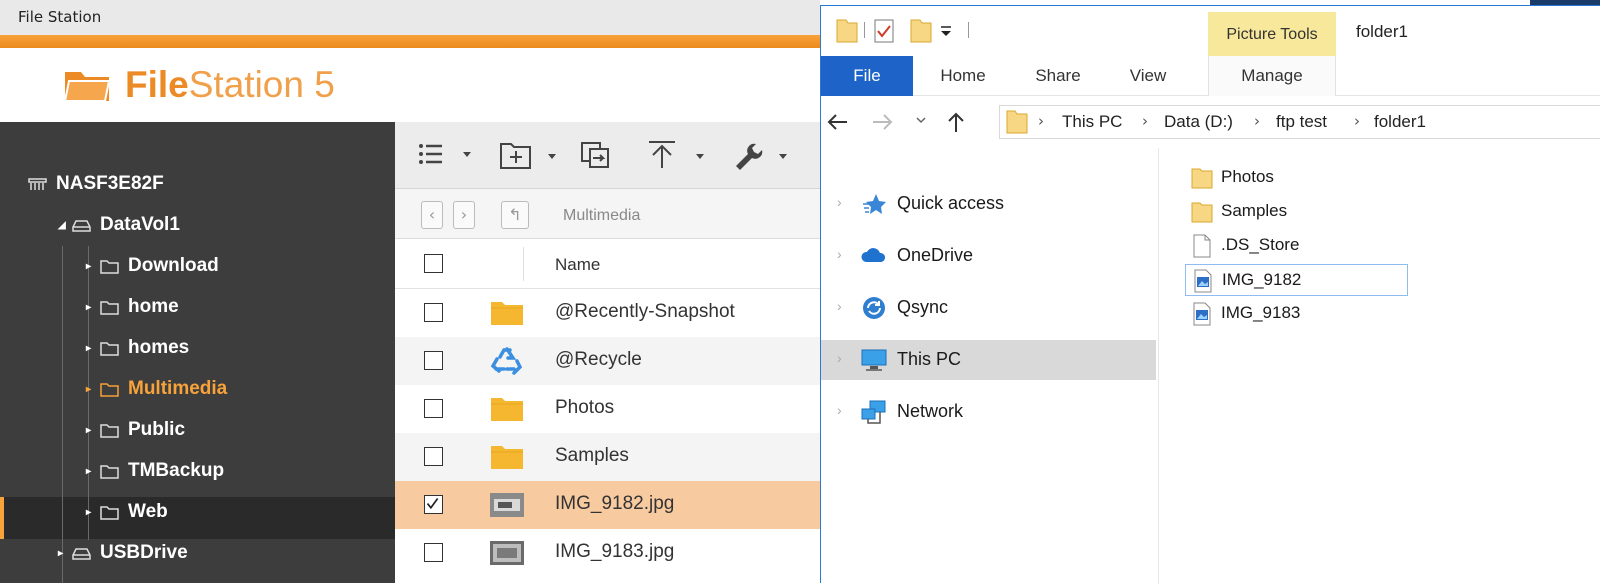 This screenshot has width=1600, height=584. What do you see at coordinates (156, 389) in the screenshot?
I see `tree-item-multimedia: ▸ Multimedia` at bounding box center [156, 389].